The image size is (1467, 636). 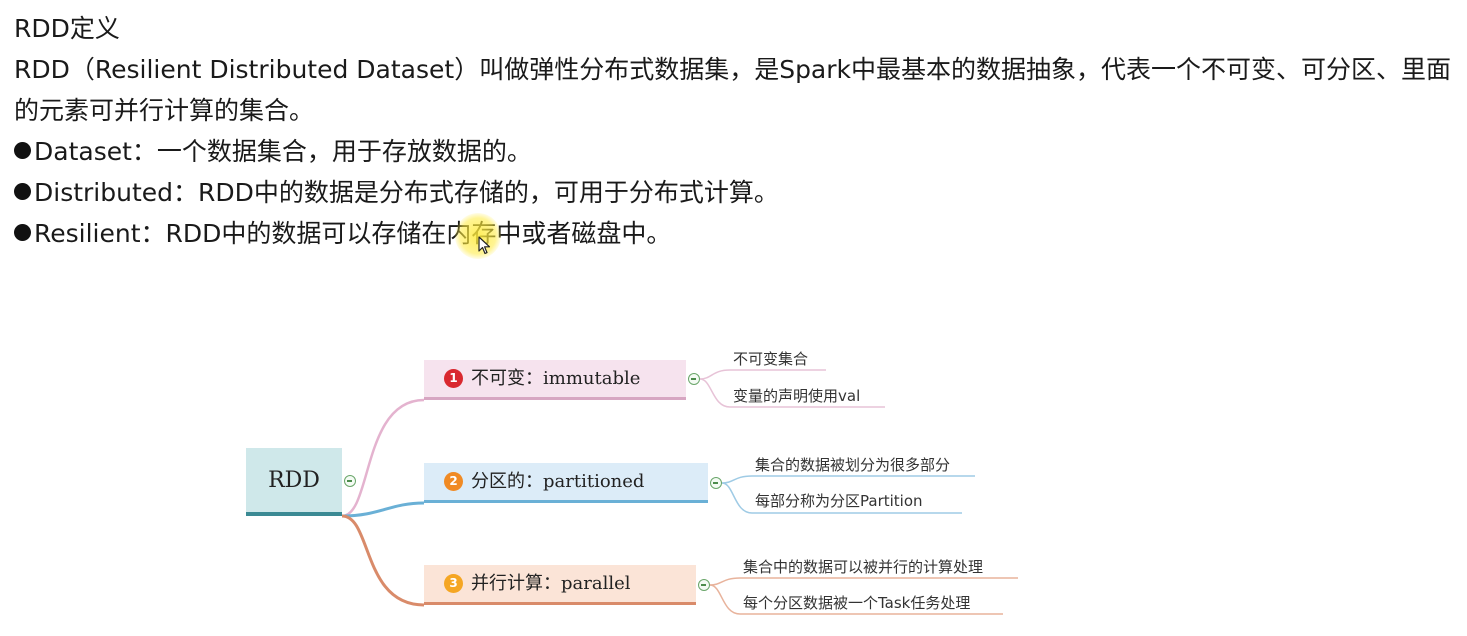 I want to click on leaf-node: 集合中的数据可以被并行的计算处理, so click(x=863, y=567).